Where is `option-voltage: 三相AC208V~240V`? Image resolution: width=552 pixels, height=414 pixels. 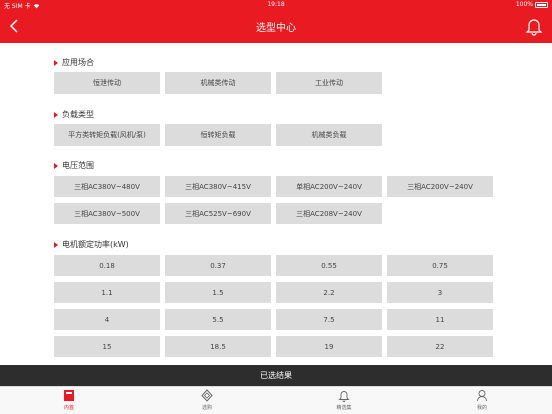
option-voltage: 三相AC208V~240V is located at coordinates (329, 213).